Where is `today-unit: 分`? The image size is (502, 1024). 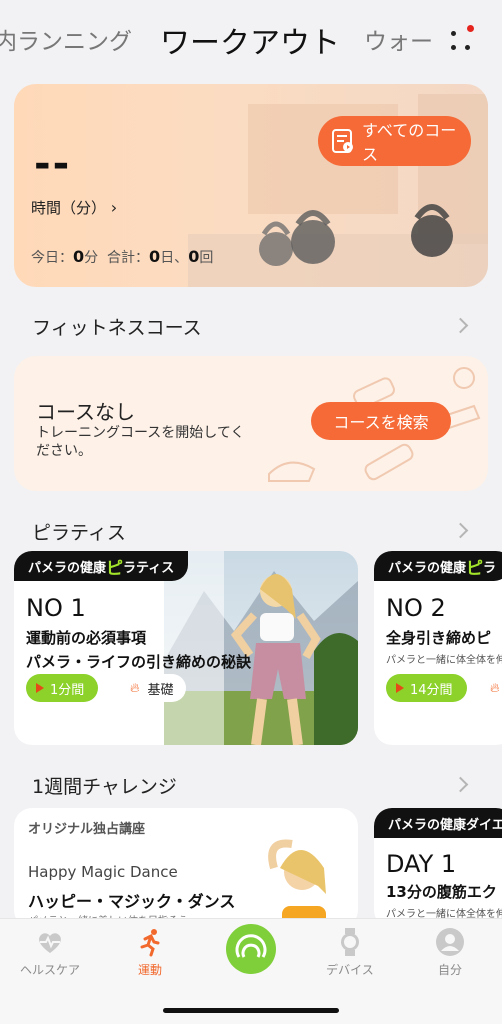
today-unit: 分 is located at coordinates (91, 258).